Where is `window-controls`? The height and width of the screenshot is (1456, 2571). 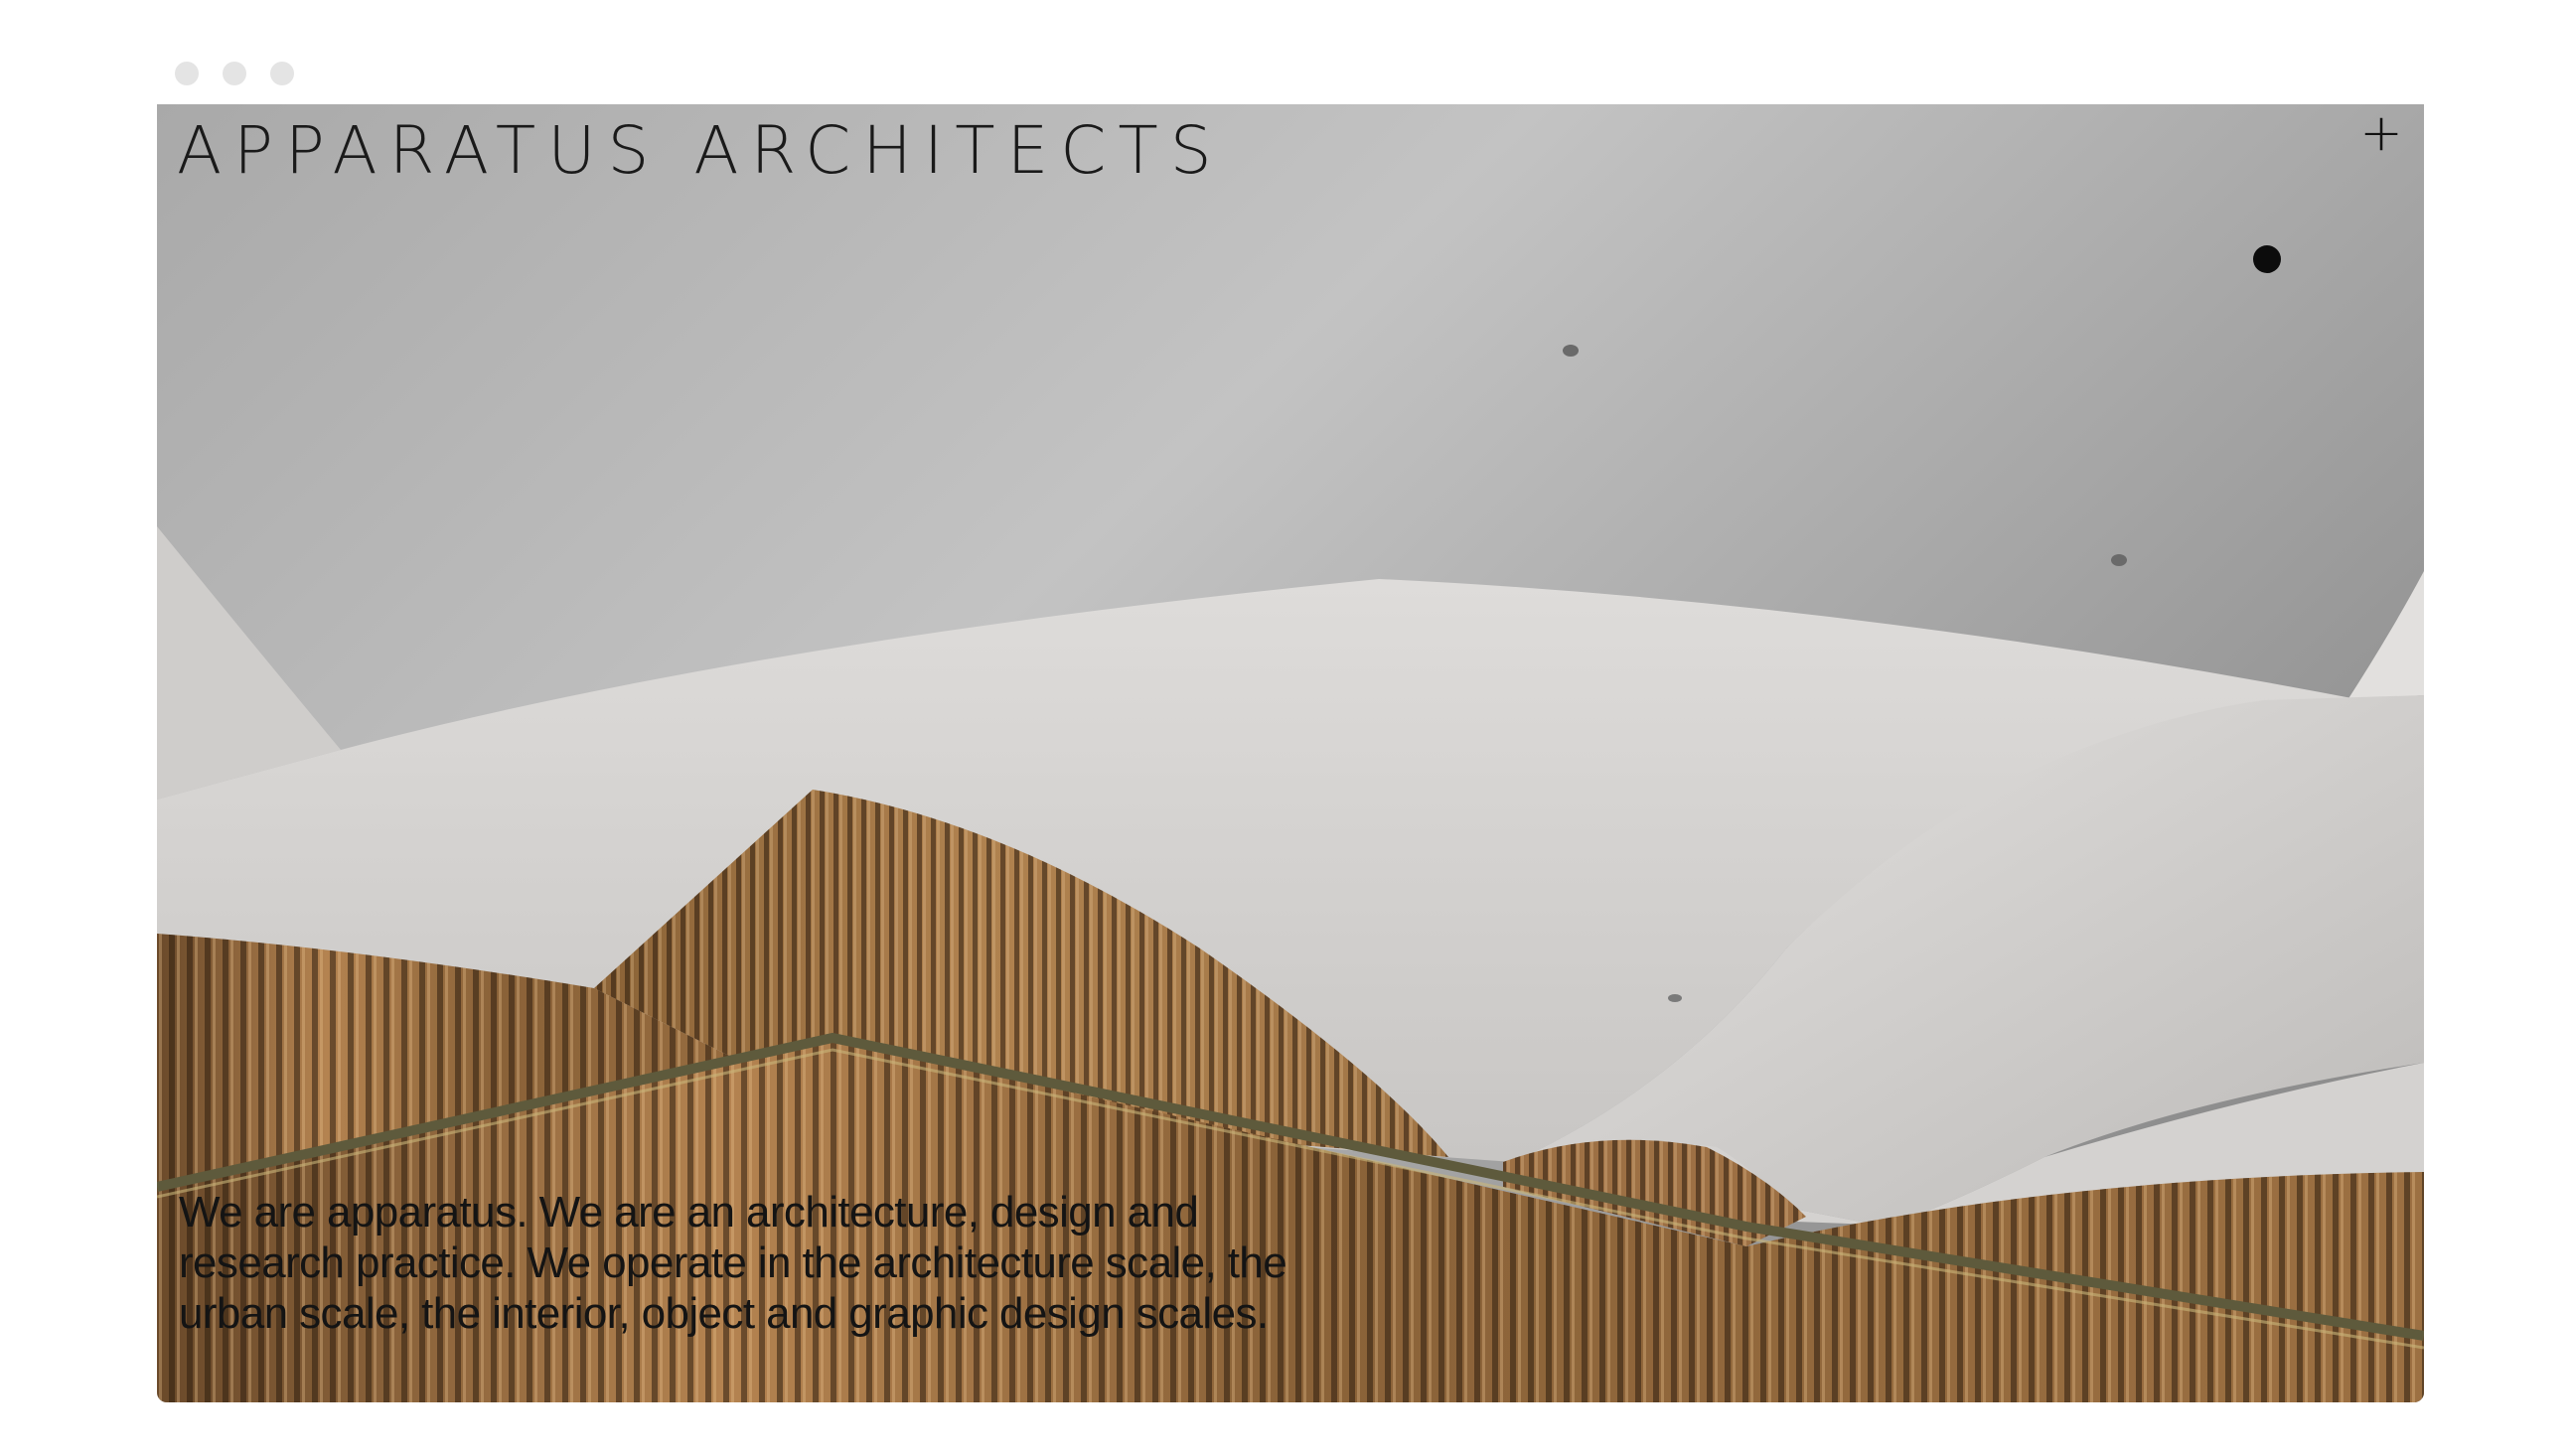 window-controls is located at coordinates (234, 73).